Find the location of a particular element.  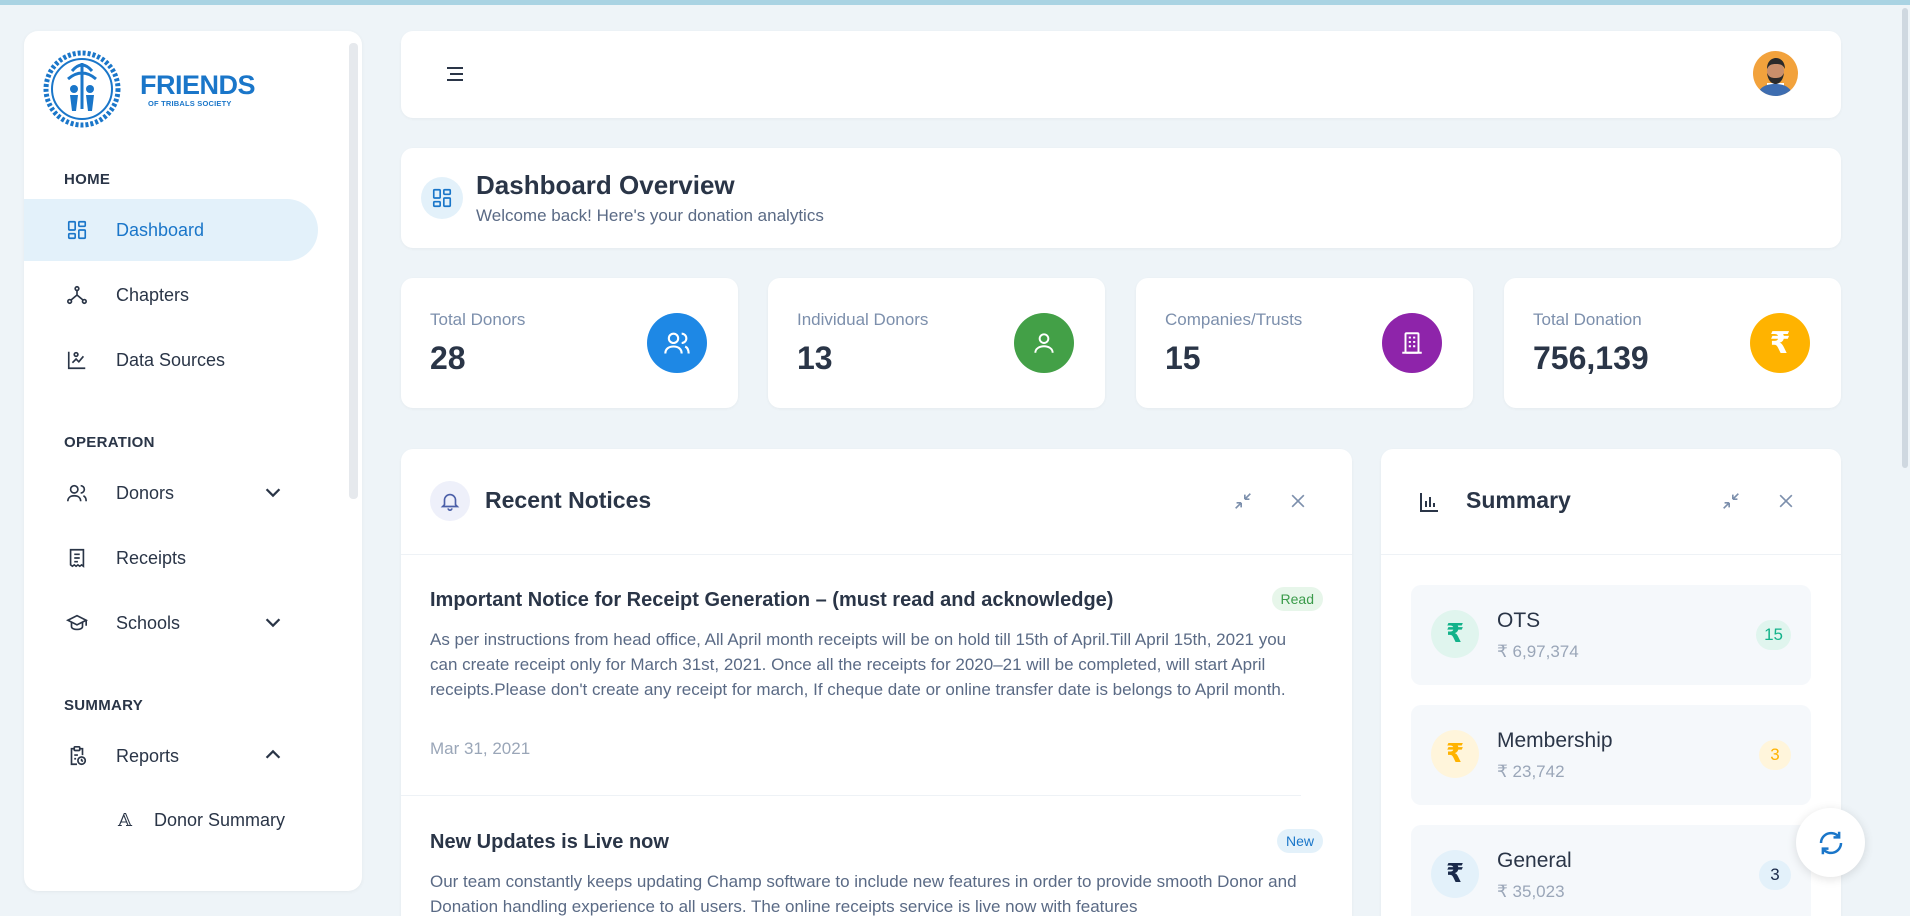

stat-label: Individual Donors is located at coordinates (863, 319).